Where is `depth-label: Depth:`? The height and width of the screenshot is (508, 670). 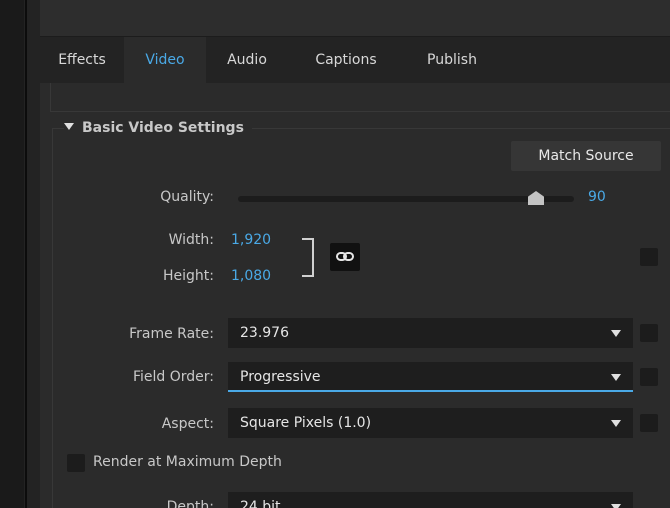
depth-label: Depth: is located at coordinates (190, 503).